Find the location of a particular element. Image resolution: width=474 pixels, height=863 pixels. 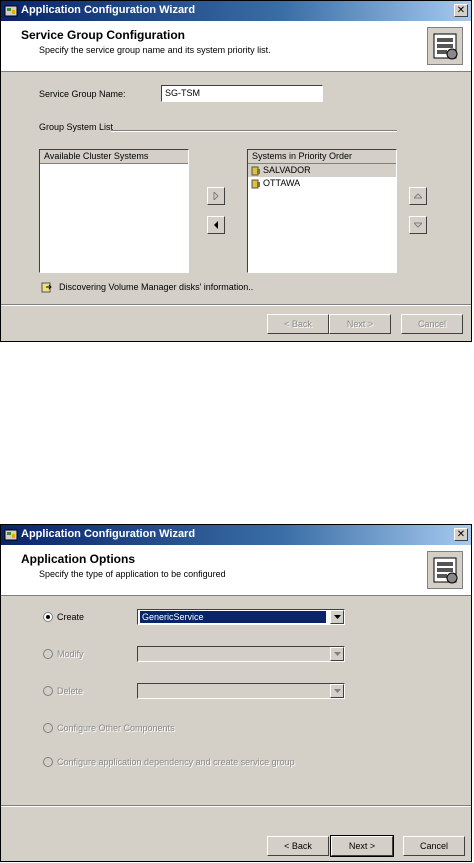

info-arrow-icon is located at coordinates (46, 287).